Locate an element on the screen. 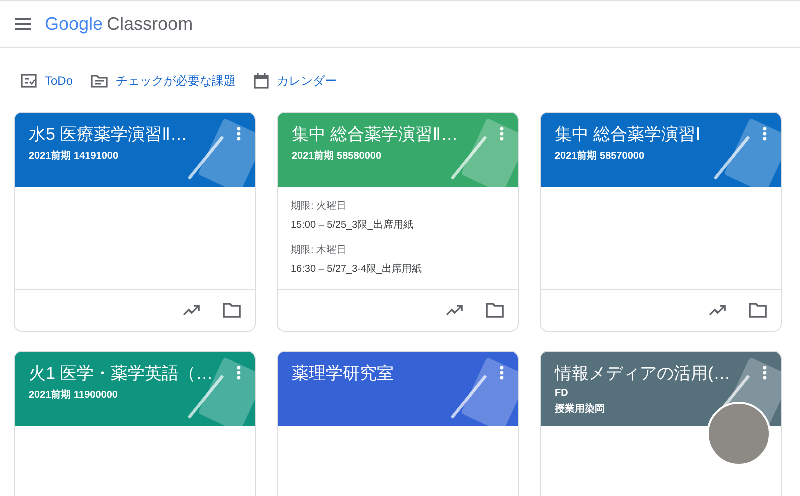  class-title: 薬理学研究室 is located at coordinates (396, 373).